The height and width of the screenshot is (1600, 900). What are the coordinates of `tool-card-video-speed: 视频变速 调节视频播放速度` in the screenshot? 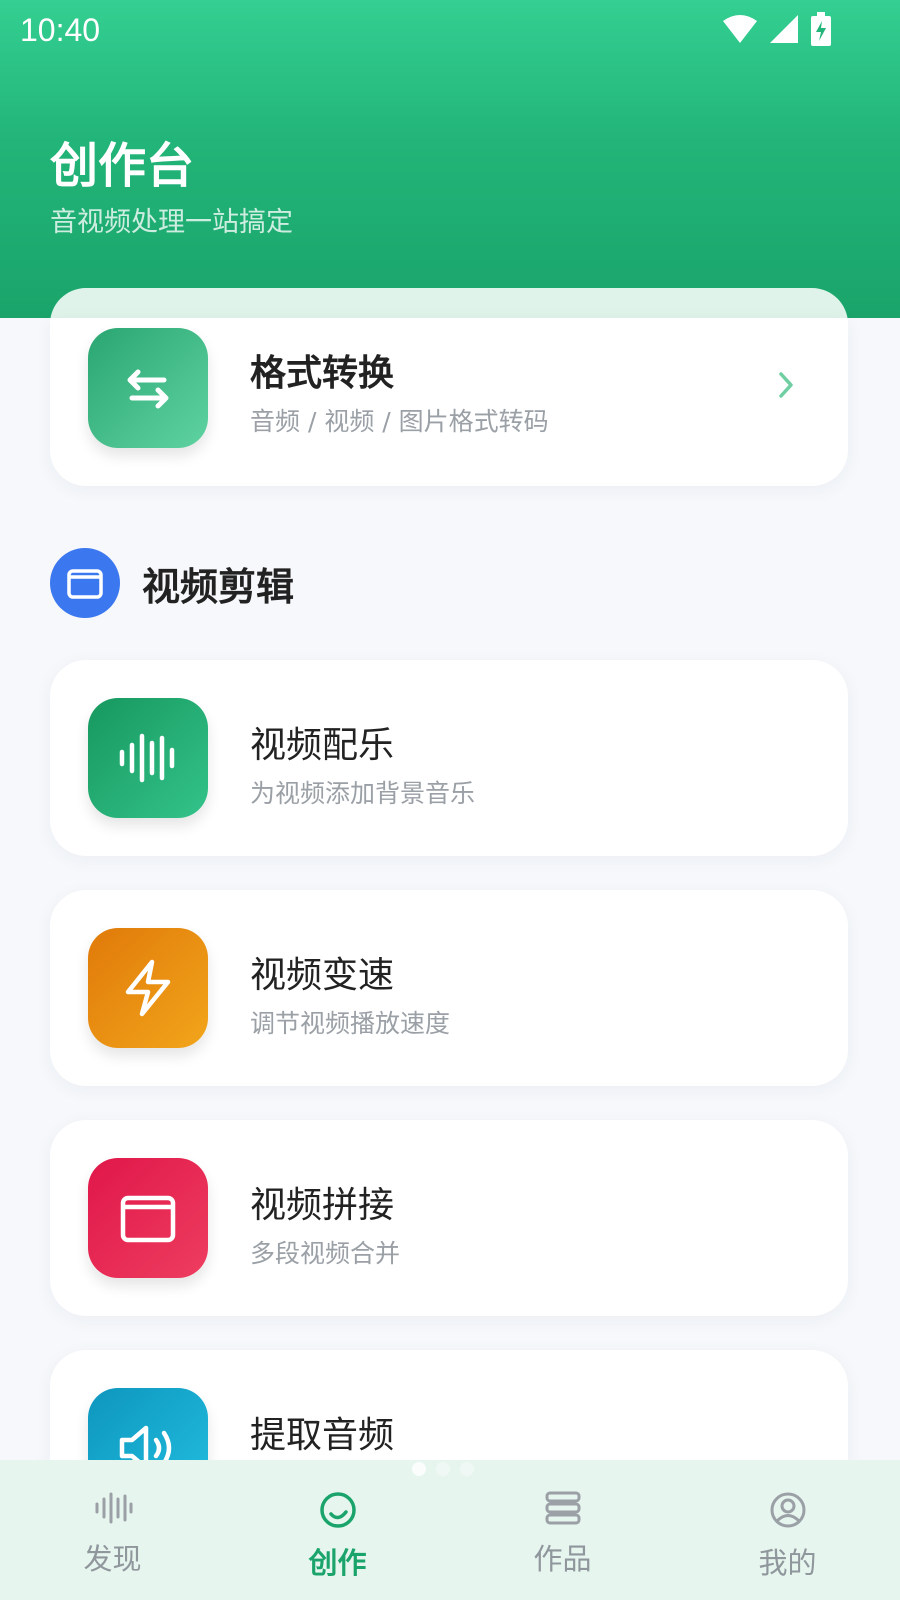 It's located at (449, 988).